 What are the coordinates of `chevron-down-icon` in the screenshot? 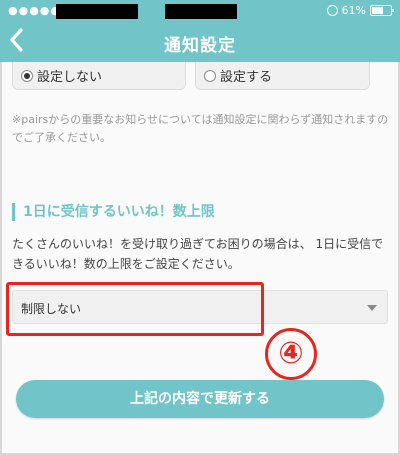 It's located at (372, 308).